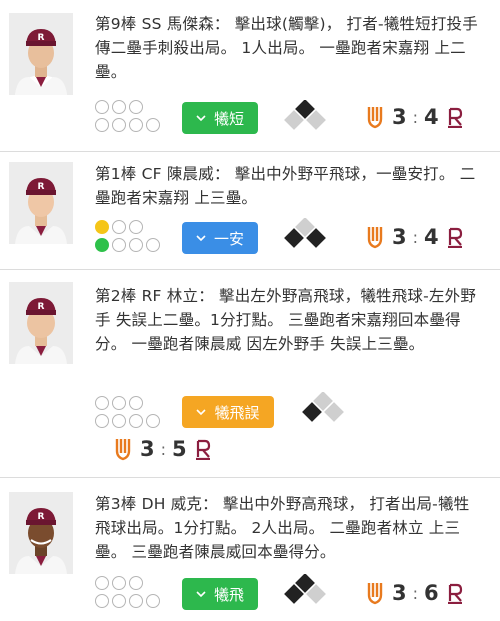 The width and height of the screenshot is (500, 621). What do you see at coordinates (179, 449) in the screenshot?
I see `home-score: 5` at bounding box center [179, 449].